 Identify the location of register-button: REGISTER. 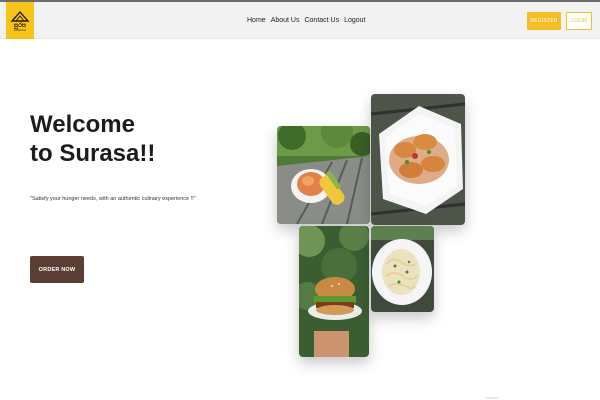
(544, 21).